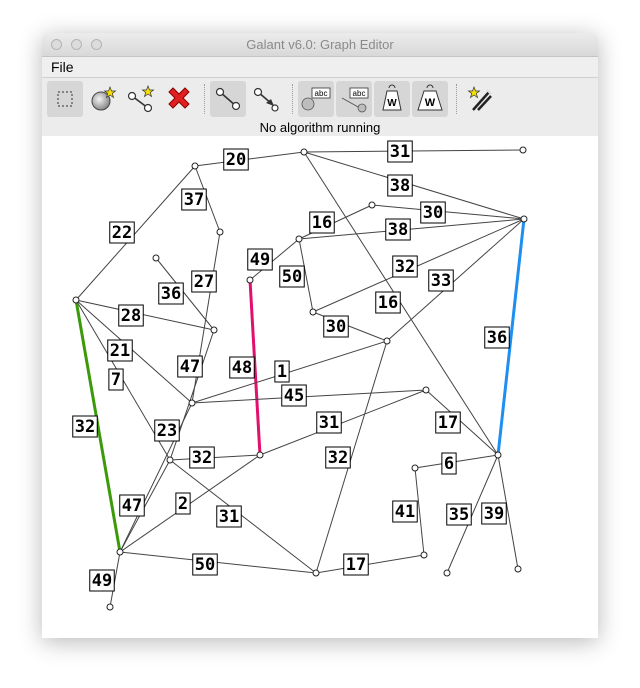 The image size is (640, 688). I want to click on svg-text: 35, so click(459, 515).